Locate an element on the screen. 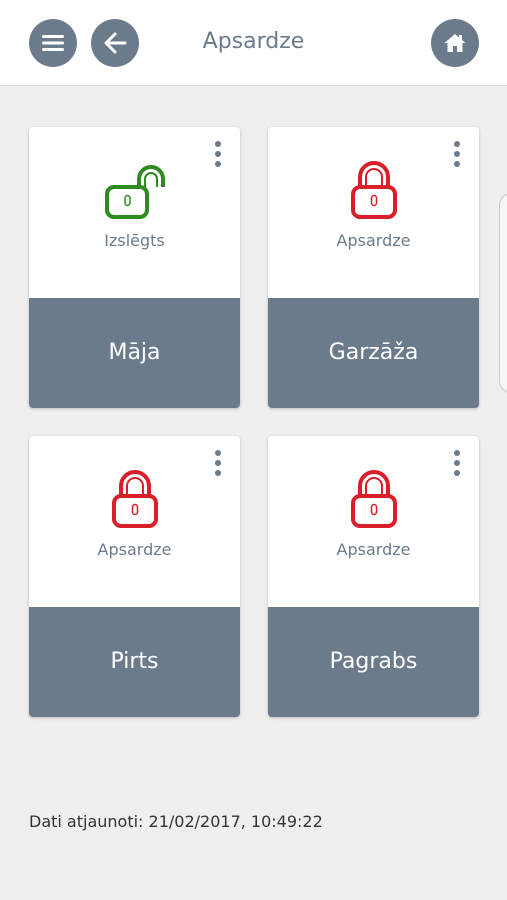  zone-card: Apsardze Pagrabs is located at coordinates (373, 576).